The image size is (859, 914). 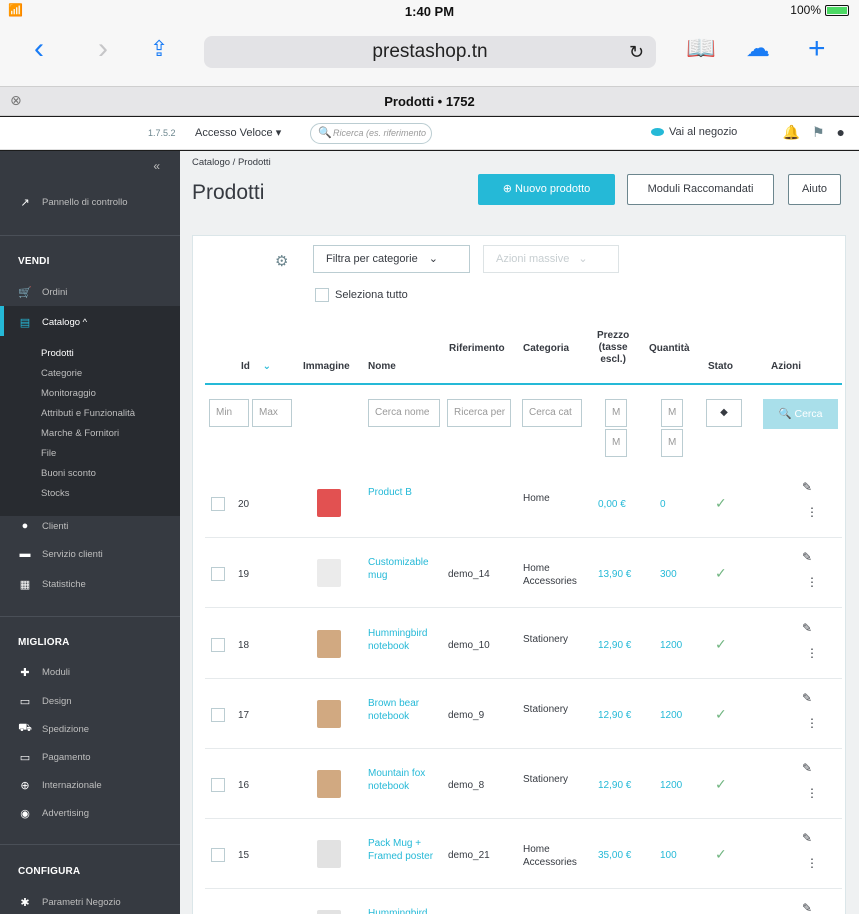 What do you see at coordinates (68, 473) in the screenshot?
I see `sidebar-subitem-vouchers: Buoni sconto` at bounding box center [68, 473].